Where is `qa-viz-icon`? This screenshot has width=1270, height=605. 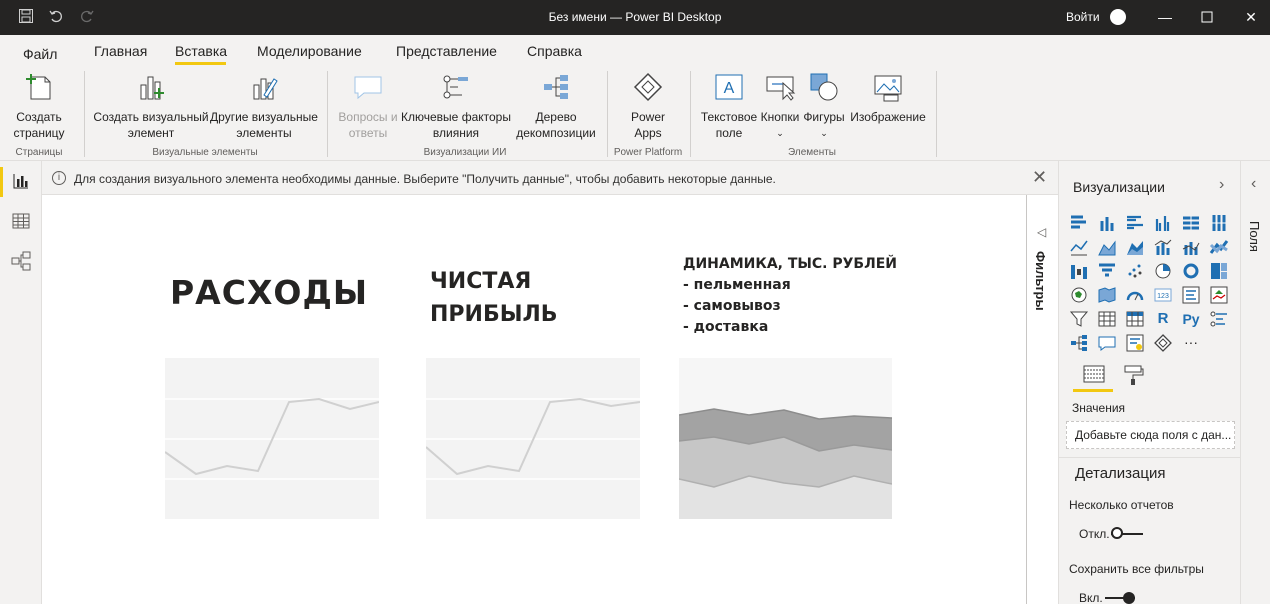
qa-viz-icon is located at coordinates (1107, 343).